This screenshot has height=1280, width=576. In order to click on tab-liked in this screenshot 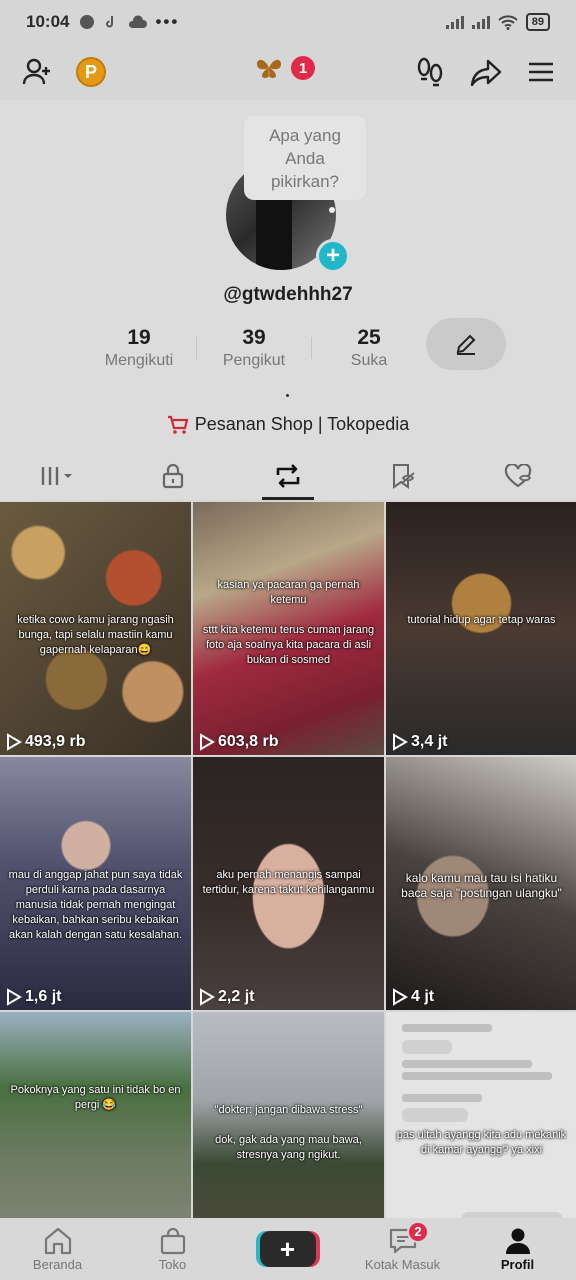, I will do `click(518, 476)`.